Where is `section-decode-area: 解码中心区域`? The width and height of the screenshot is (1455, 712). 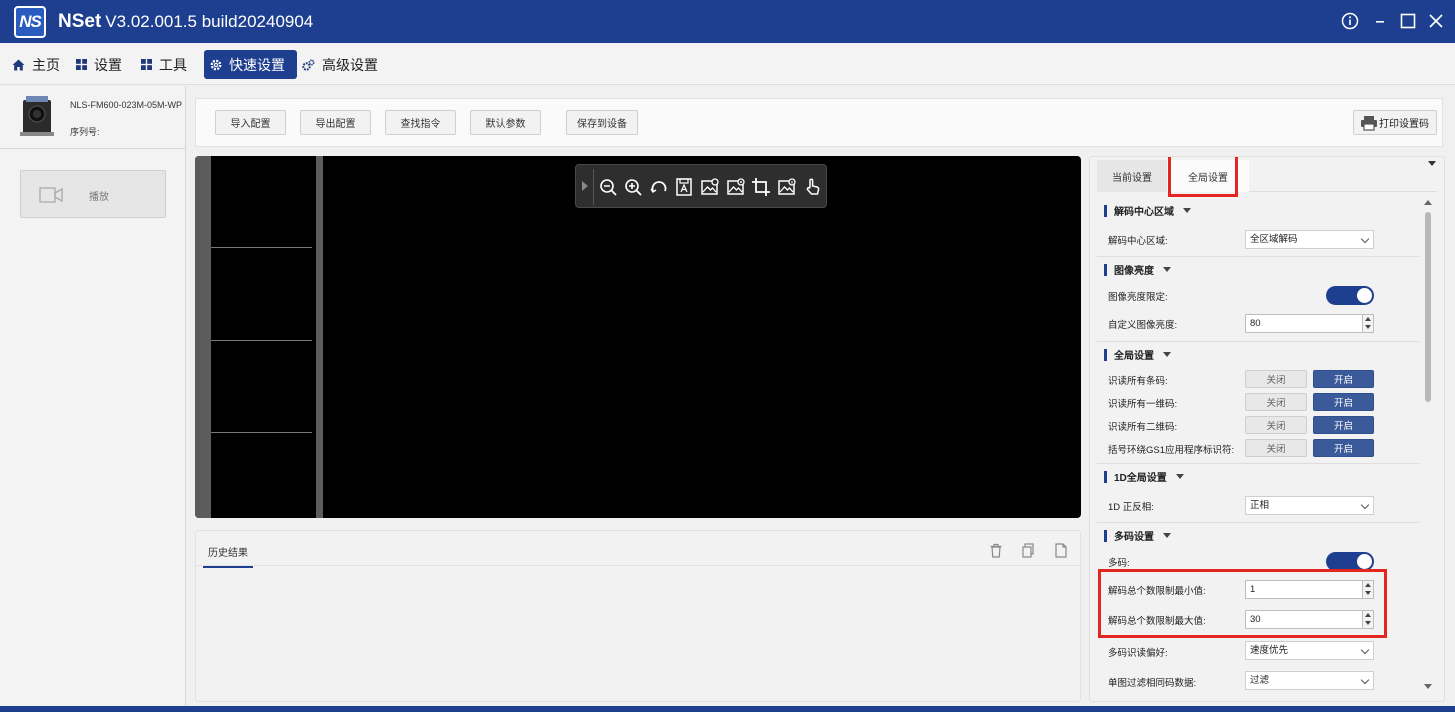 section-decode-area: 解码中心区域 is located at coordinates (1147, 210).